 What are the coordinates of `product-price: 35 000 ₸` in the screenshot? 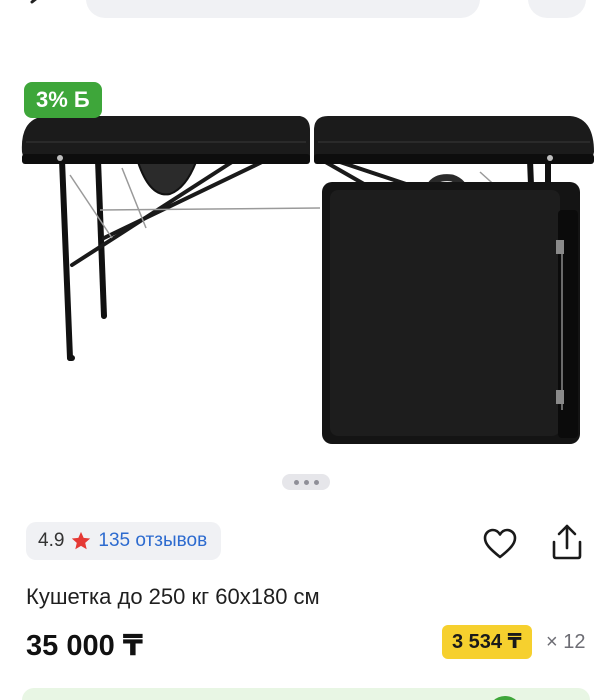 It's located at (84, 646).